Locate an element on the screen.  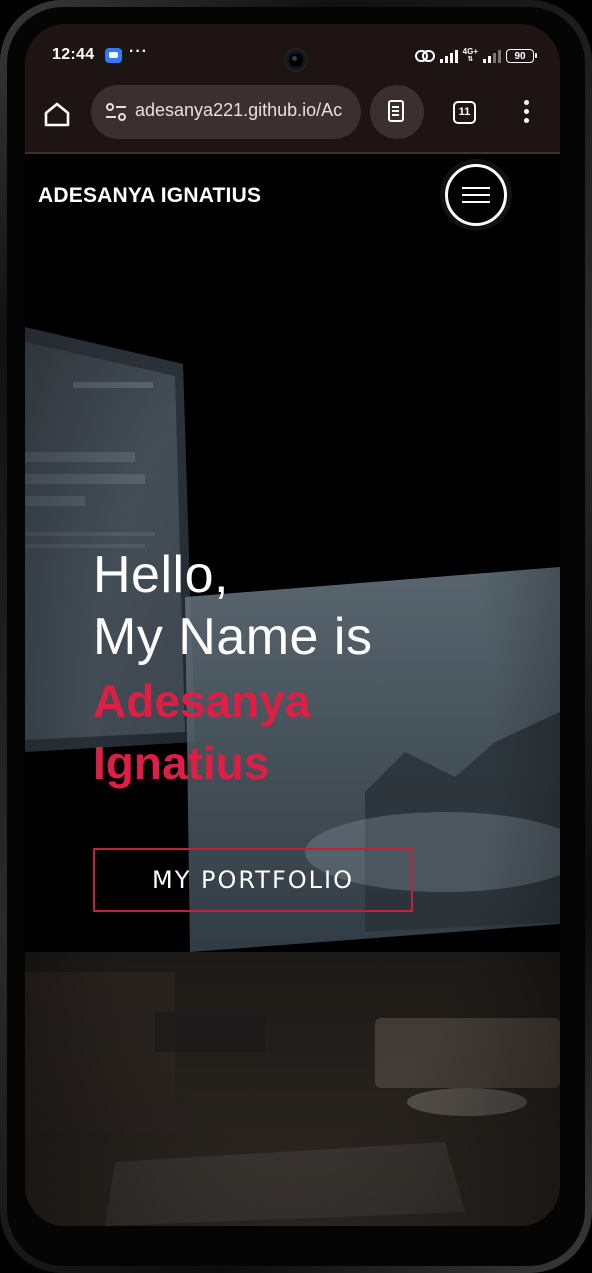
nav-menu-button is located at coordinates (476, 195).